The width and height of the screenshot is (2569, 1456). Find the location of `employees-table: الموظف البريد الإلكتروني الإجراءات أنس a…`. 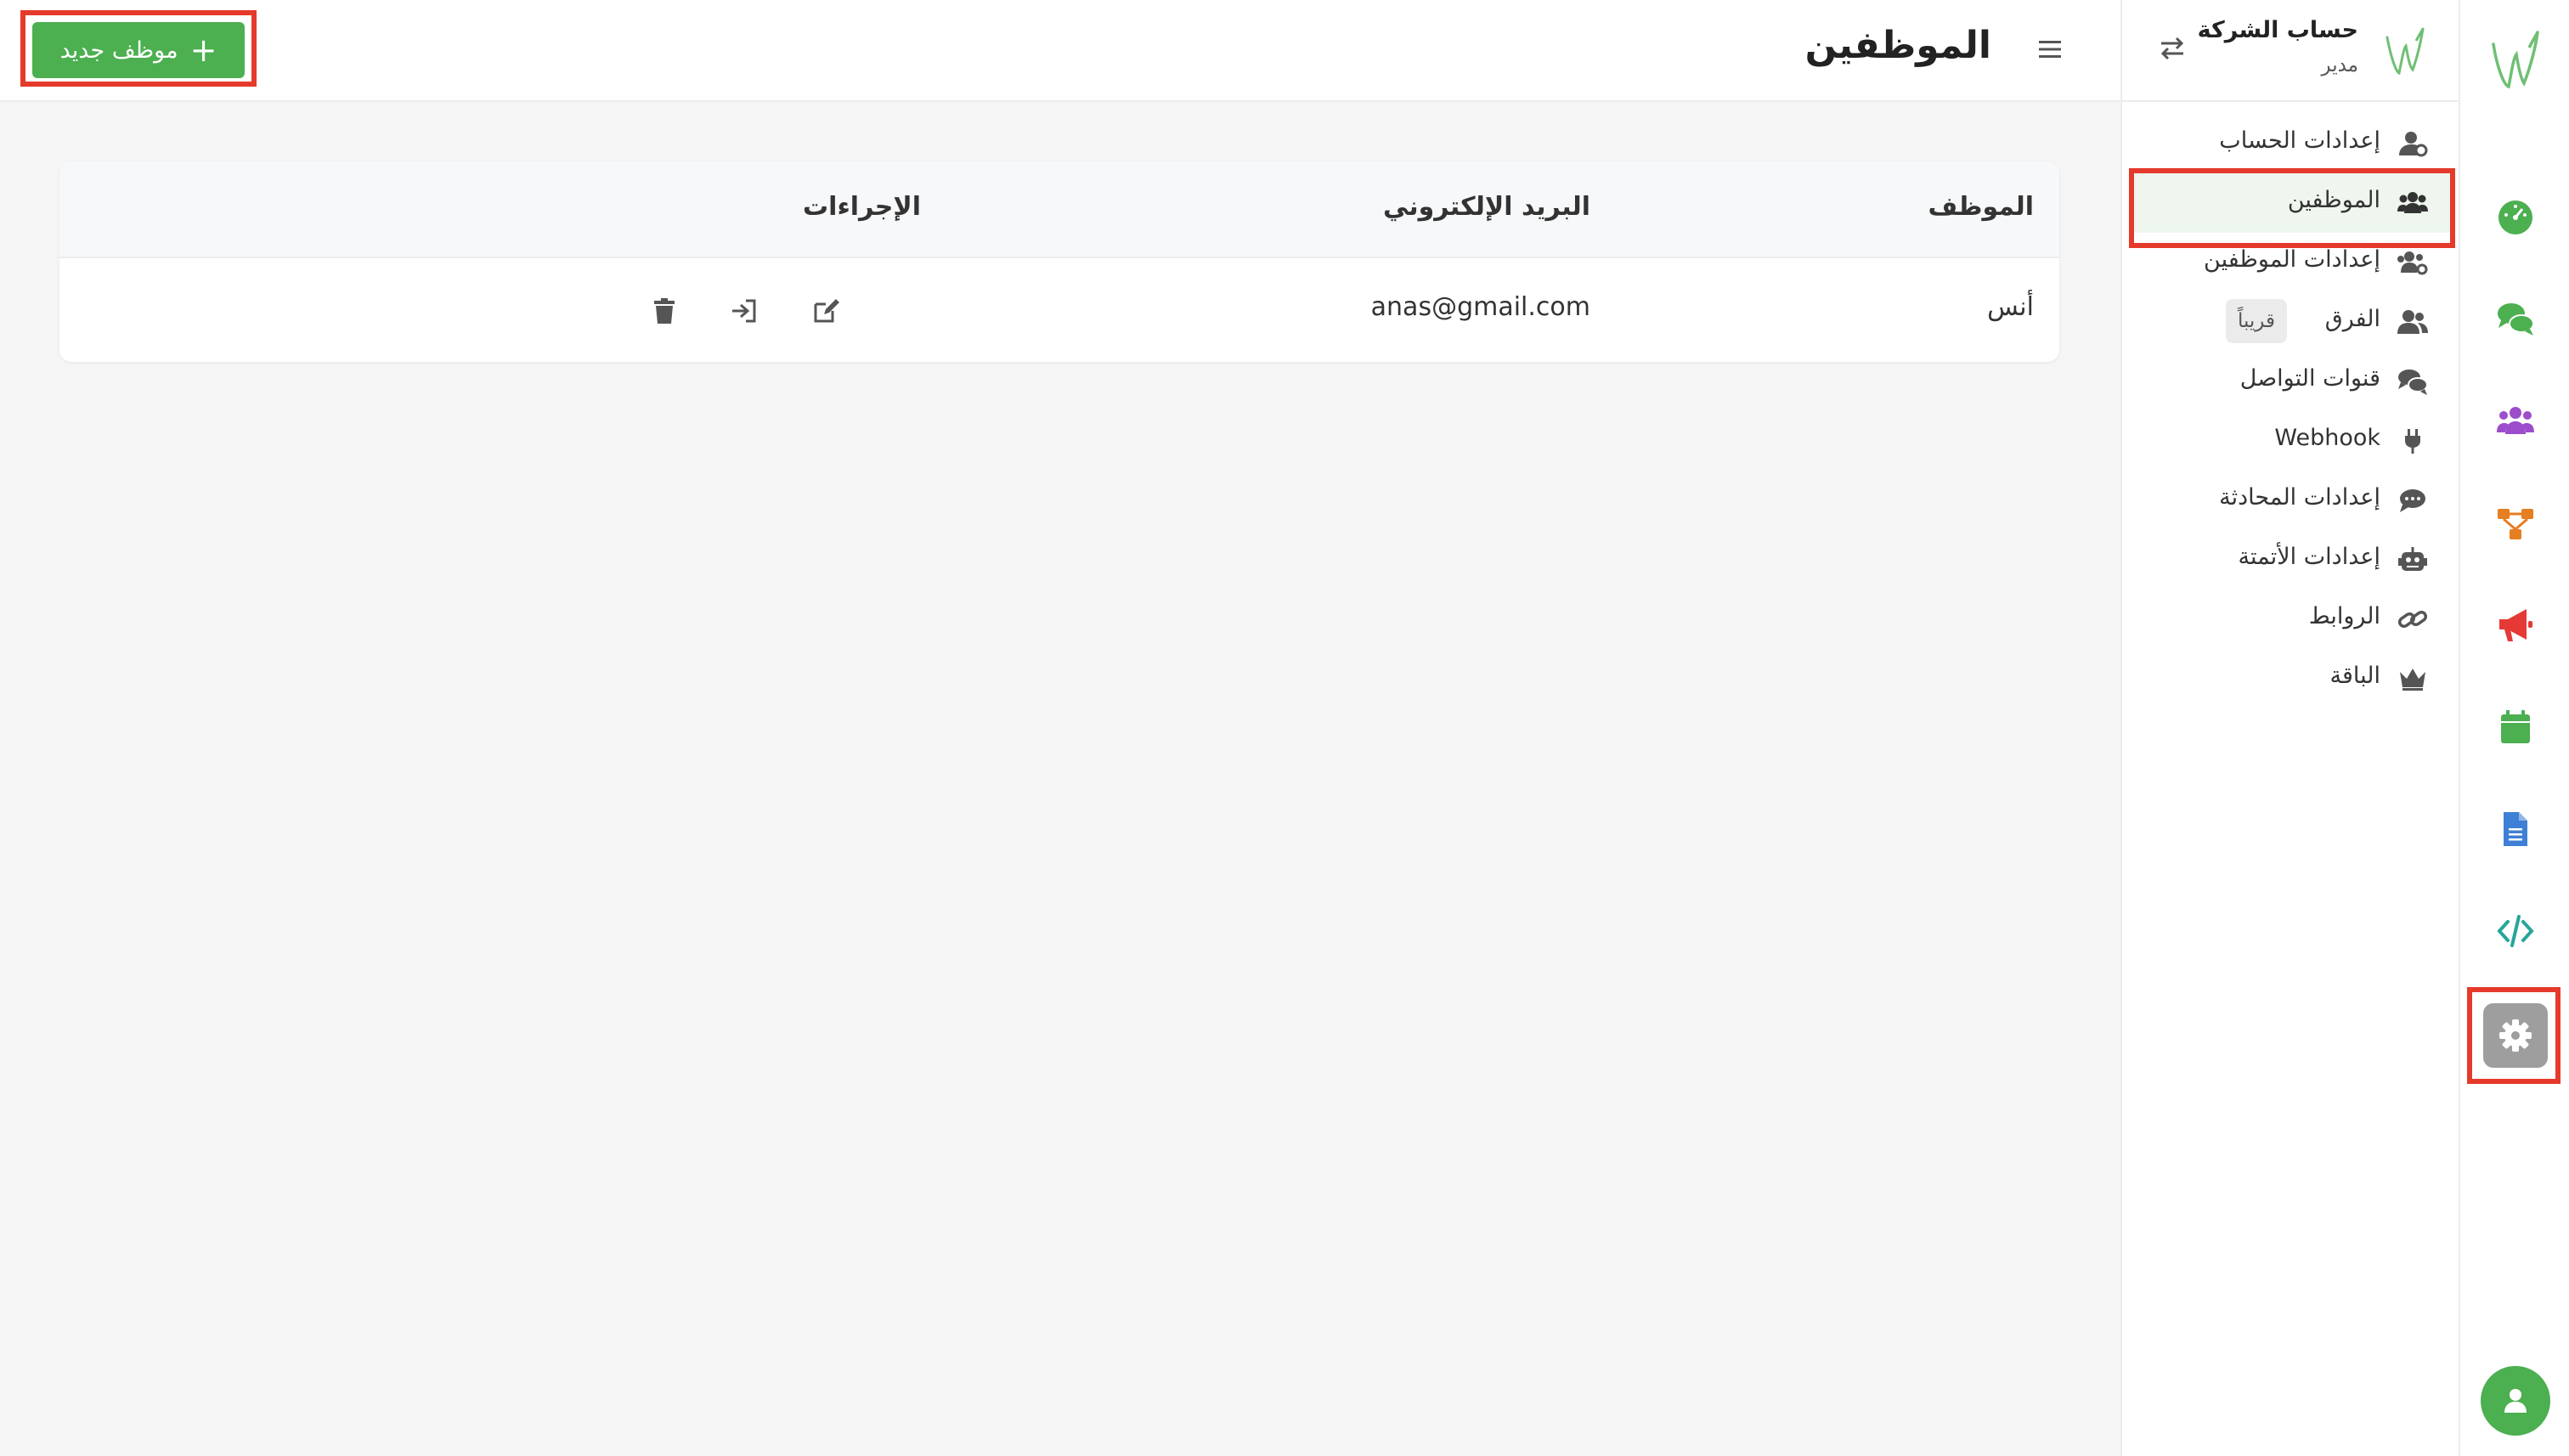

employees-table: الموظف البريد الإلكتروني الإجراءات أنس a… is located at coordinates (1059, 261).